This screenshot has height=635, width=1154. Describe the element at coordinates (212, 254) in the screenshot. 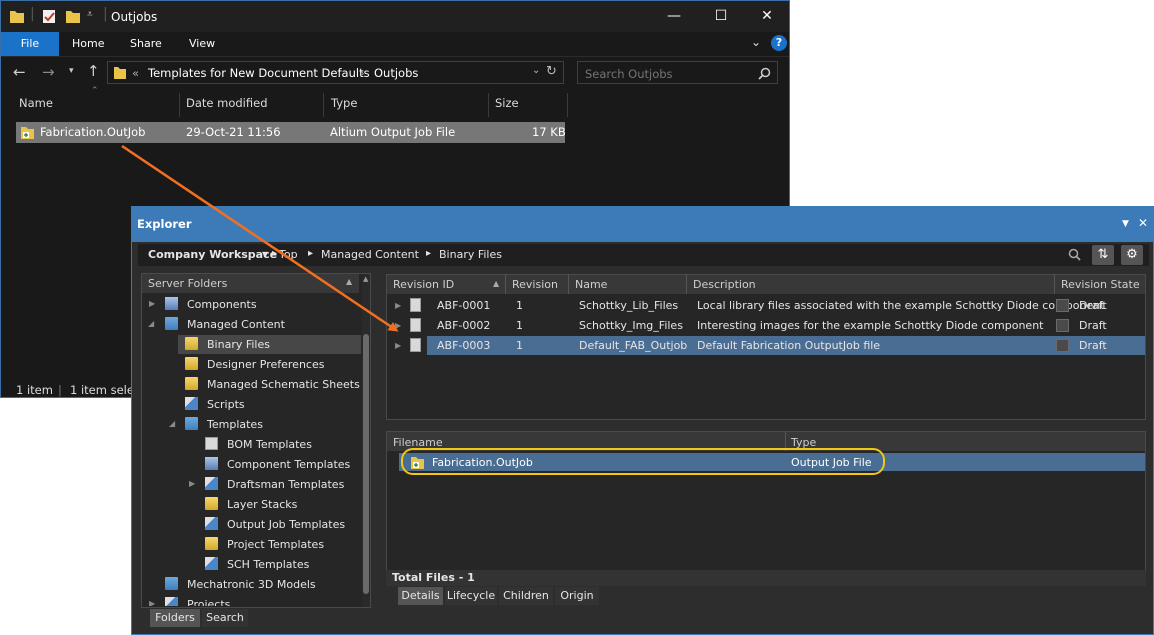

I see `workspace-selector: Company Workspace` at that location.